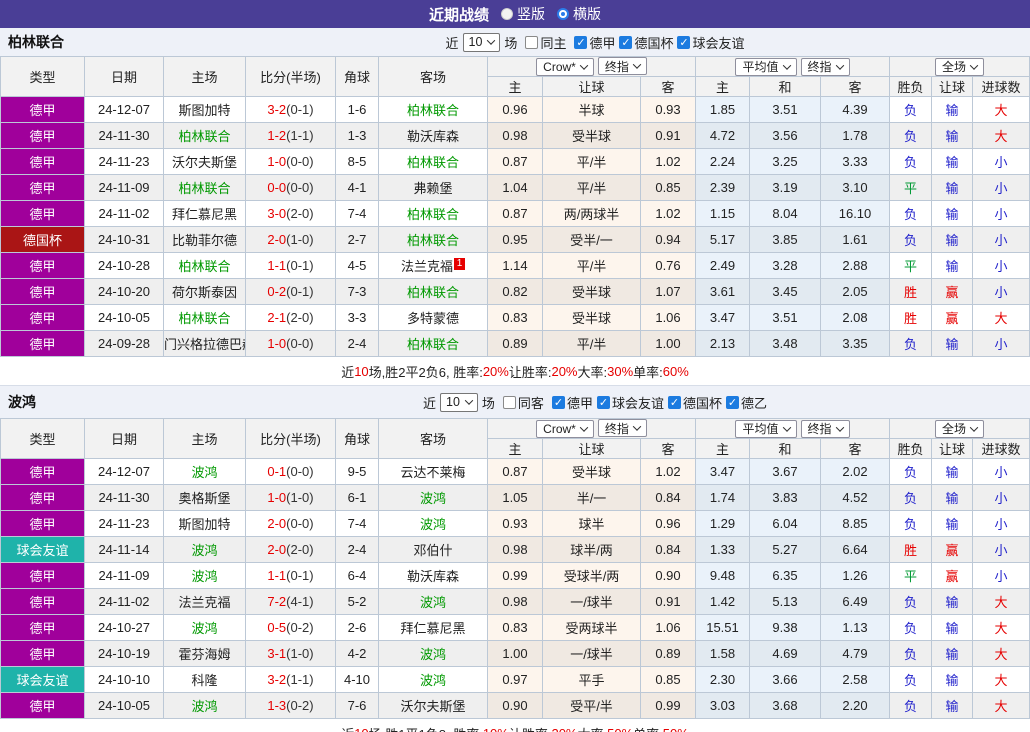  I want to click on avg-away: 16.10, so click(855, 213).